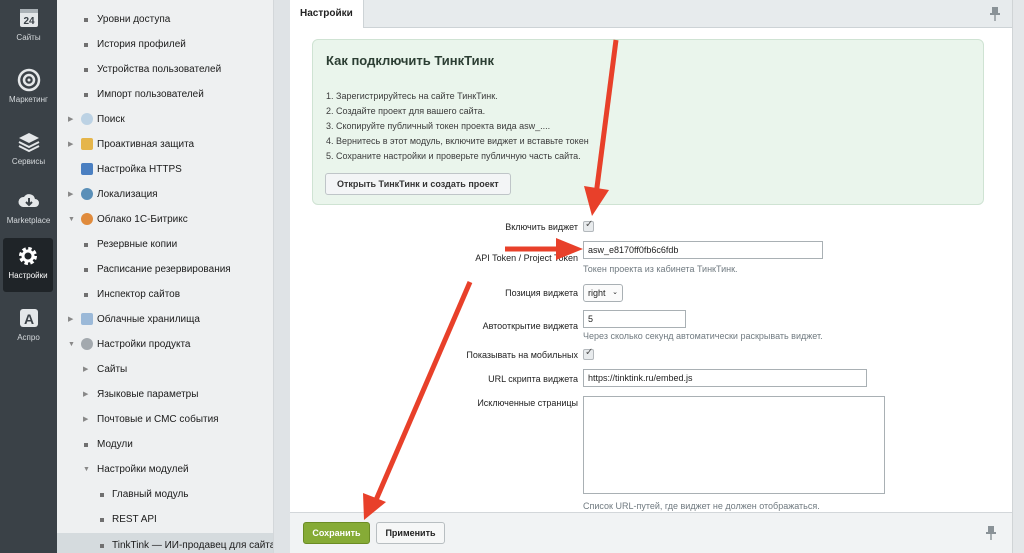  Describe the element at coordinates (165, 119) in the screenshot. I see `tree-item-search: ▶ Поиск` at that location.